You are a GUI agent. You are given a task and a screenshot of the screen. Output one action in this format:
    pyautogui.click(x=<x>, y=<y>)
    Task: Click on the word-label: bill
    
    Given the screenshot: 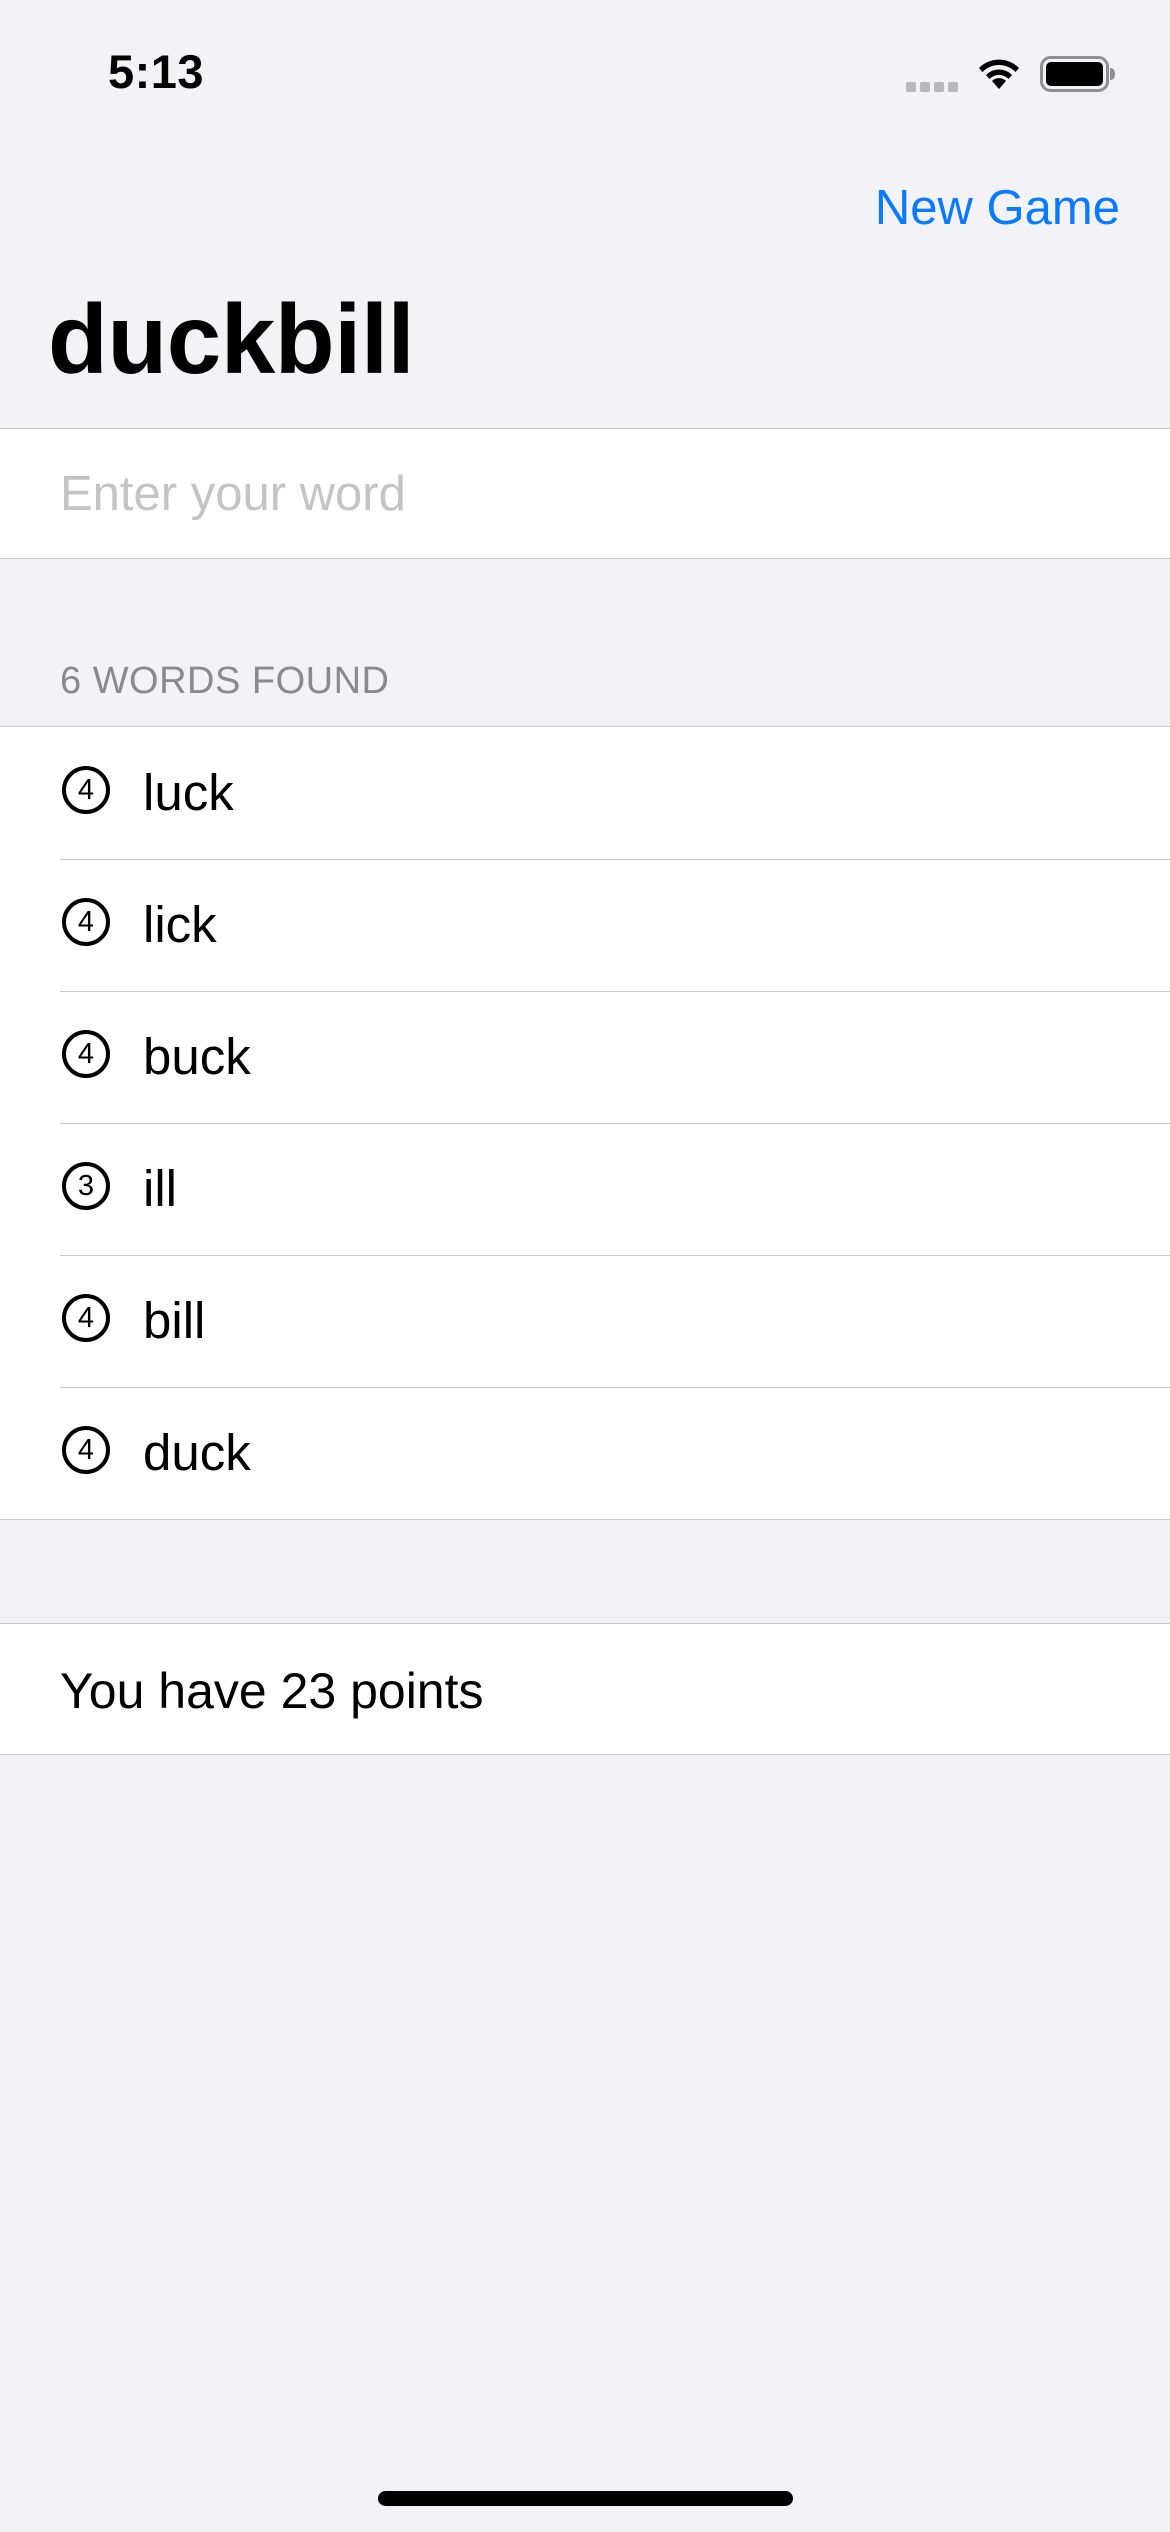 What is the action you would take?
    pyautogui.click(x=174, y=1320)
    